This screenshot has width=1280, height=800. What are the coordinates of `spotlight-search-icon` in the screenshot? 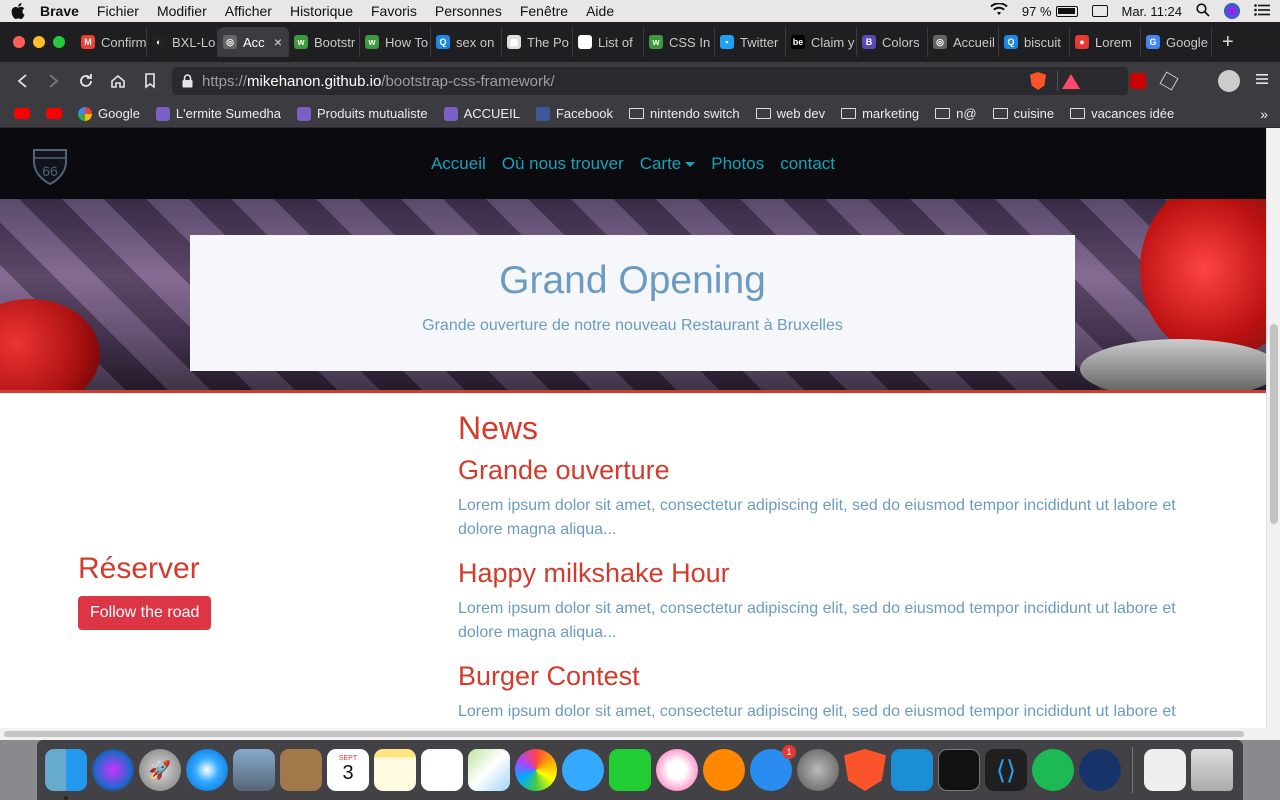 It's located at (1203, 11).